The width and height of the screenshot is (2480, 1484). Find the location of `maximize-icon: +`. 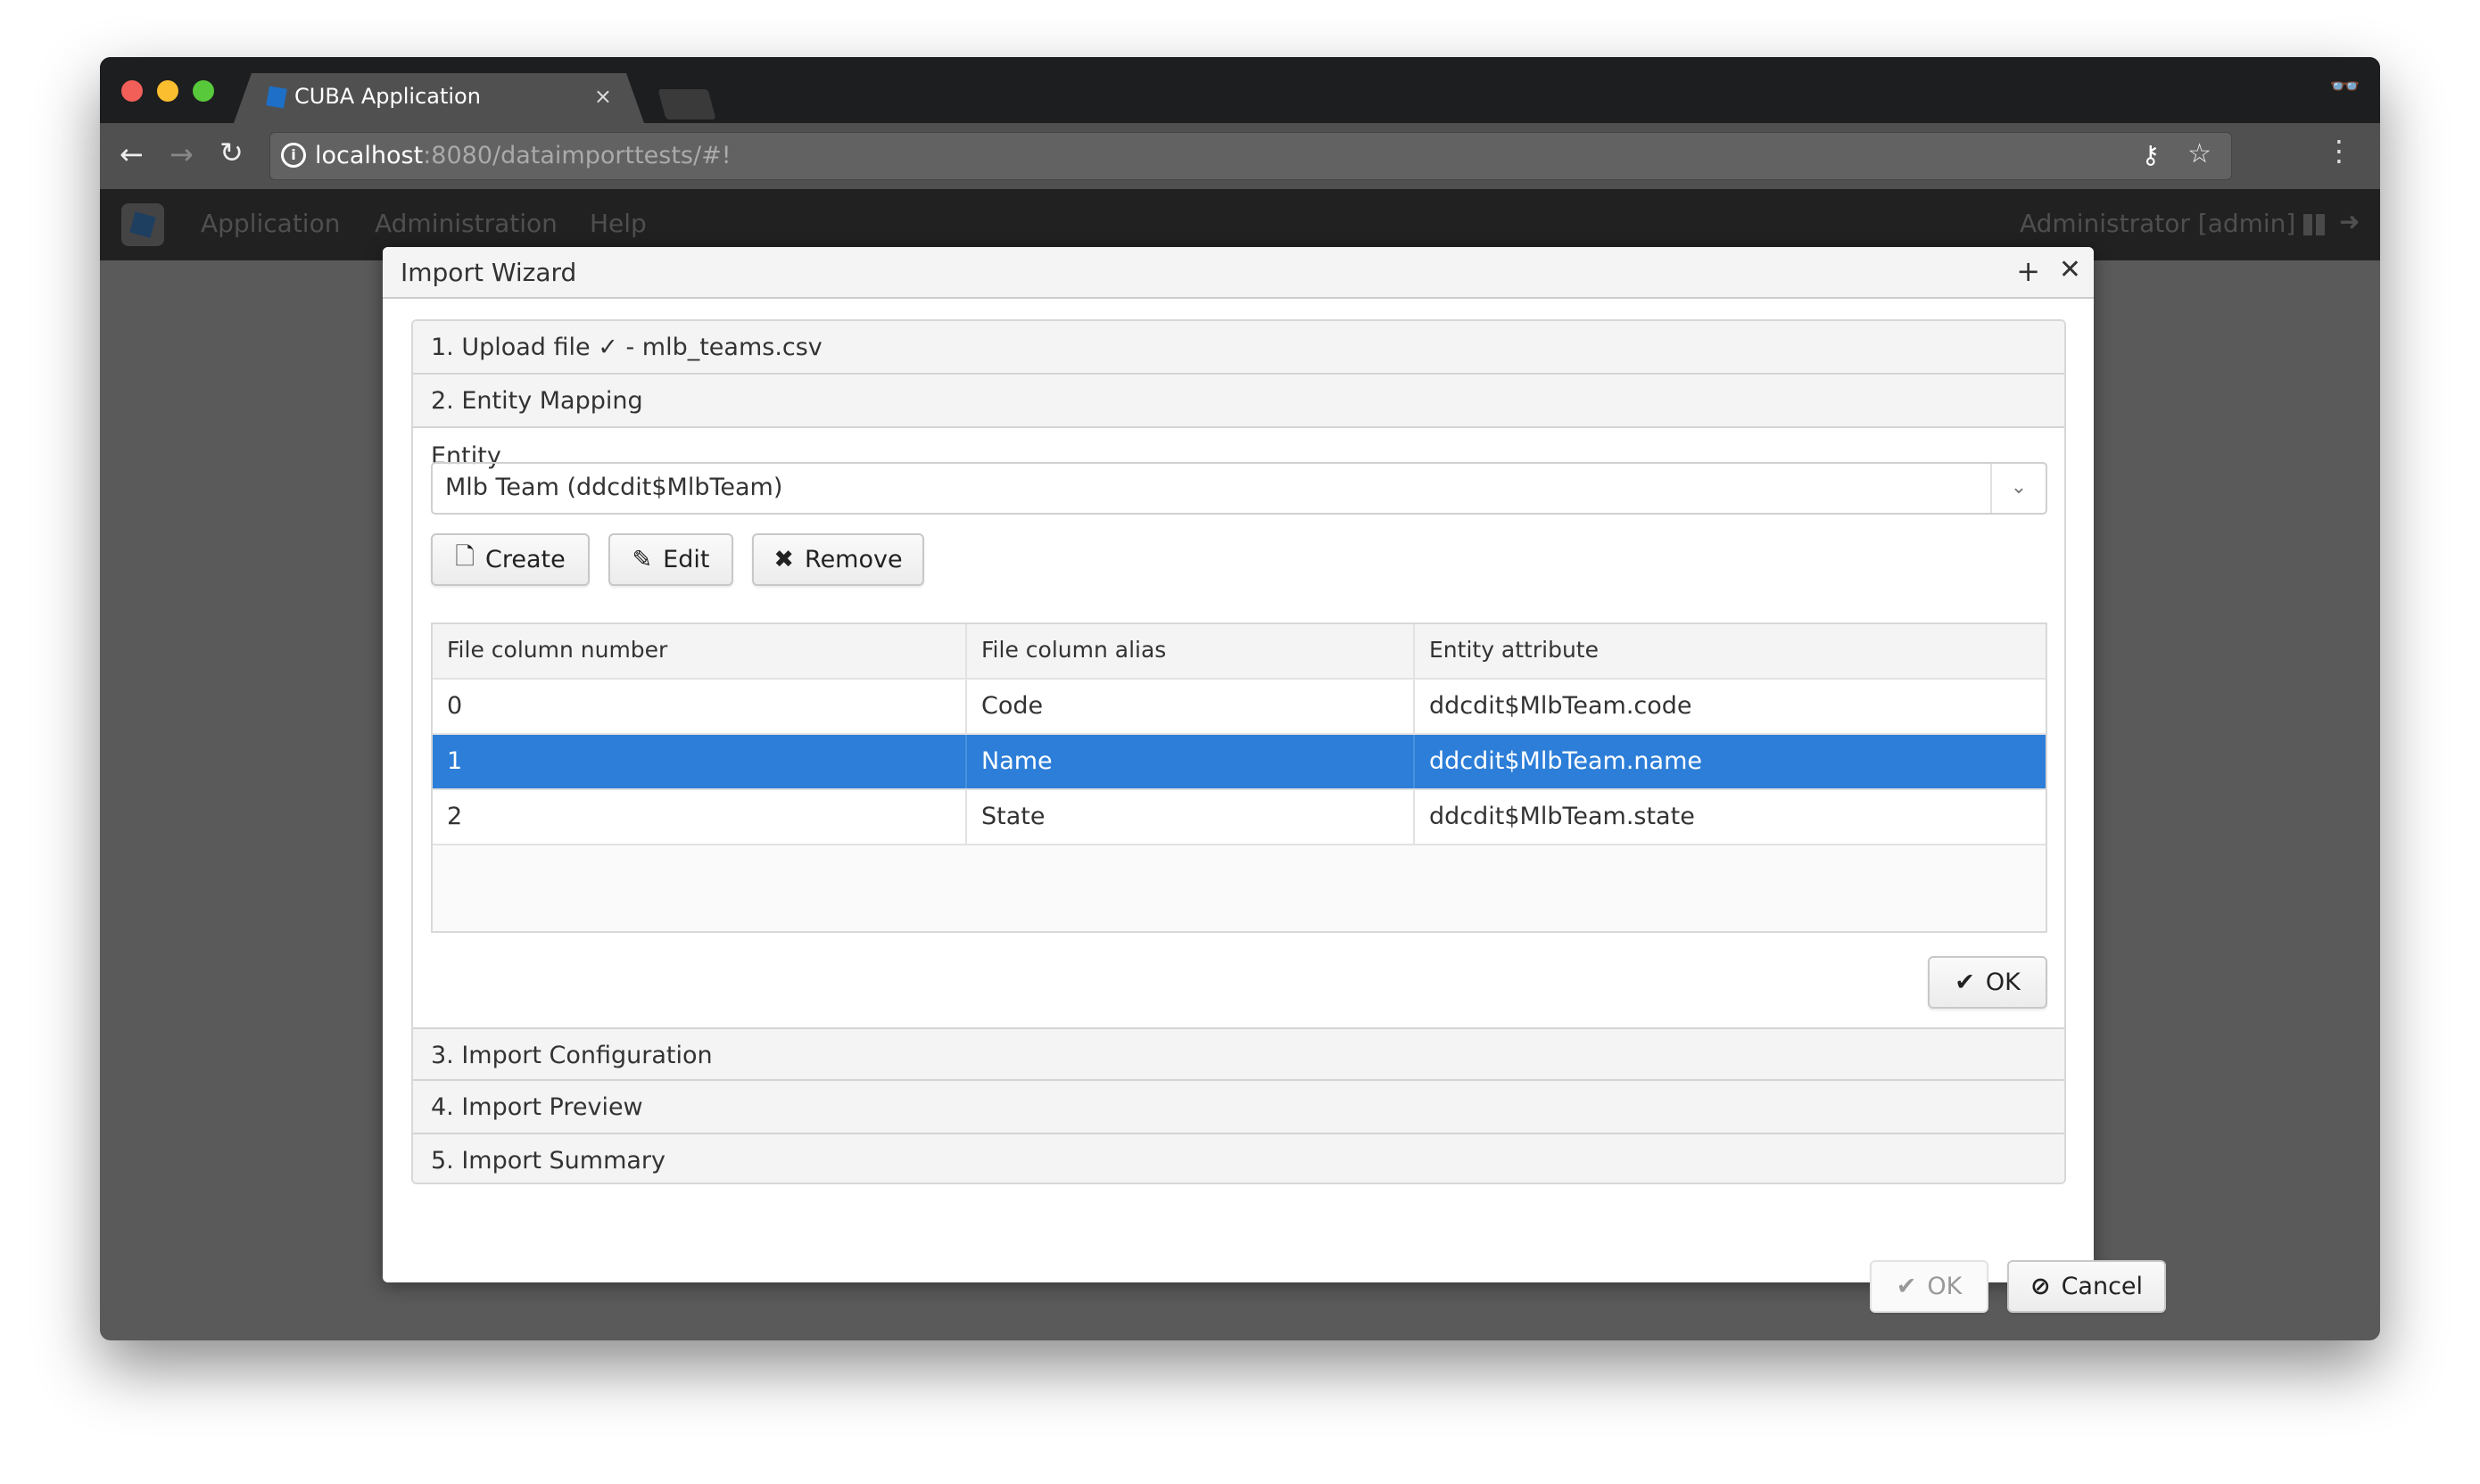

maximize-icon: + is located at coordinates (2028, 271).